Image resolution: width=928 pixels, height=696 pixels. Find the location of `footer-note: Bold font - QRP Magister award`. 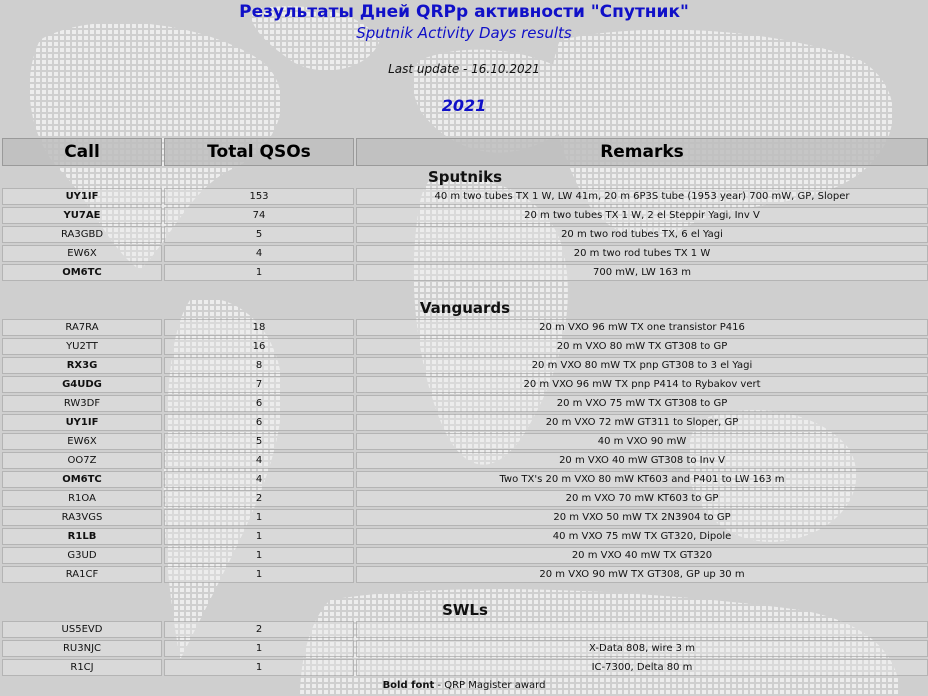

footer-note: Bold font - QRP Magister award is located at coordinates (464, 685).